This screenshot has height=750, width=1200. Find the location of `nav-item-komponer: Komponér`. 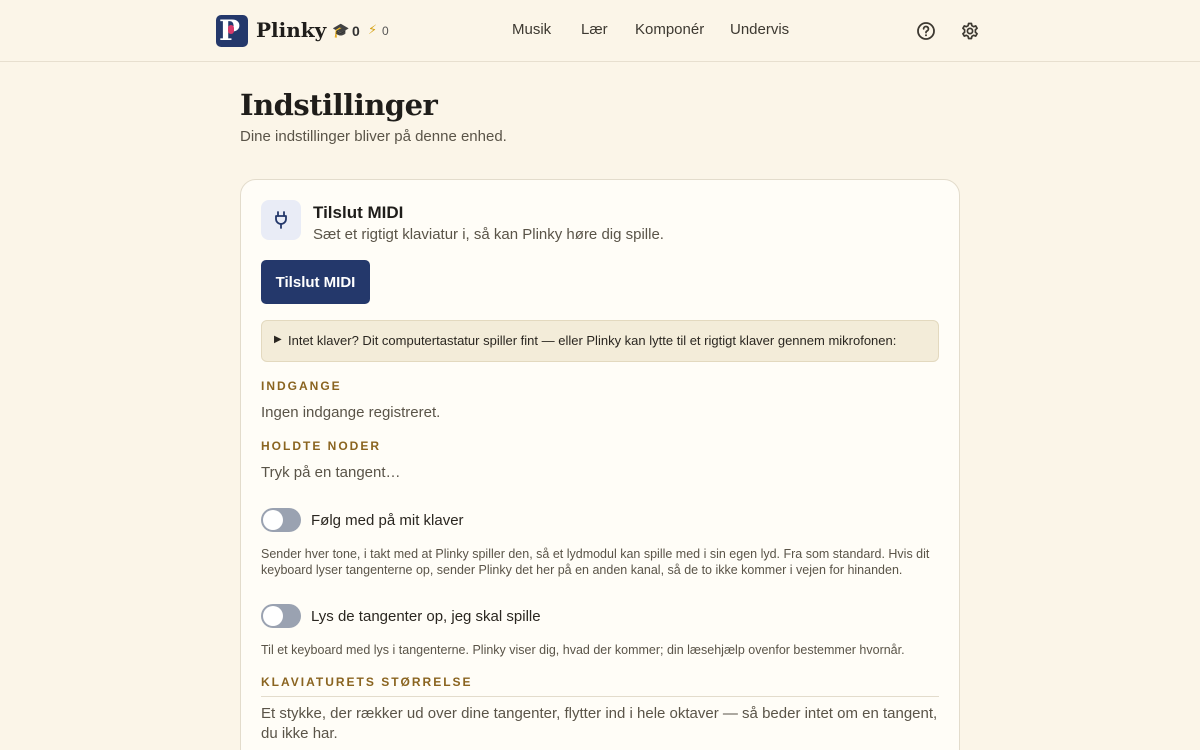

nav-item-komponer: Komponér is located at coordinates (669, 29).